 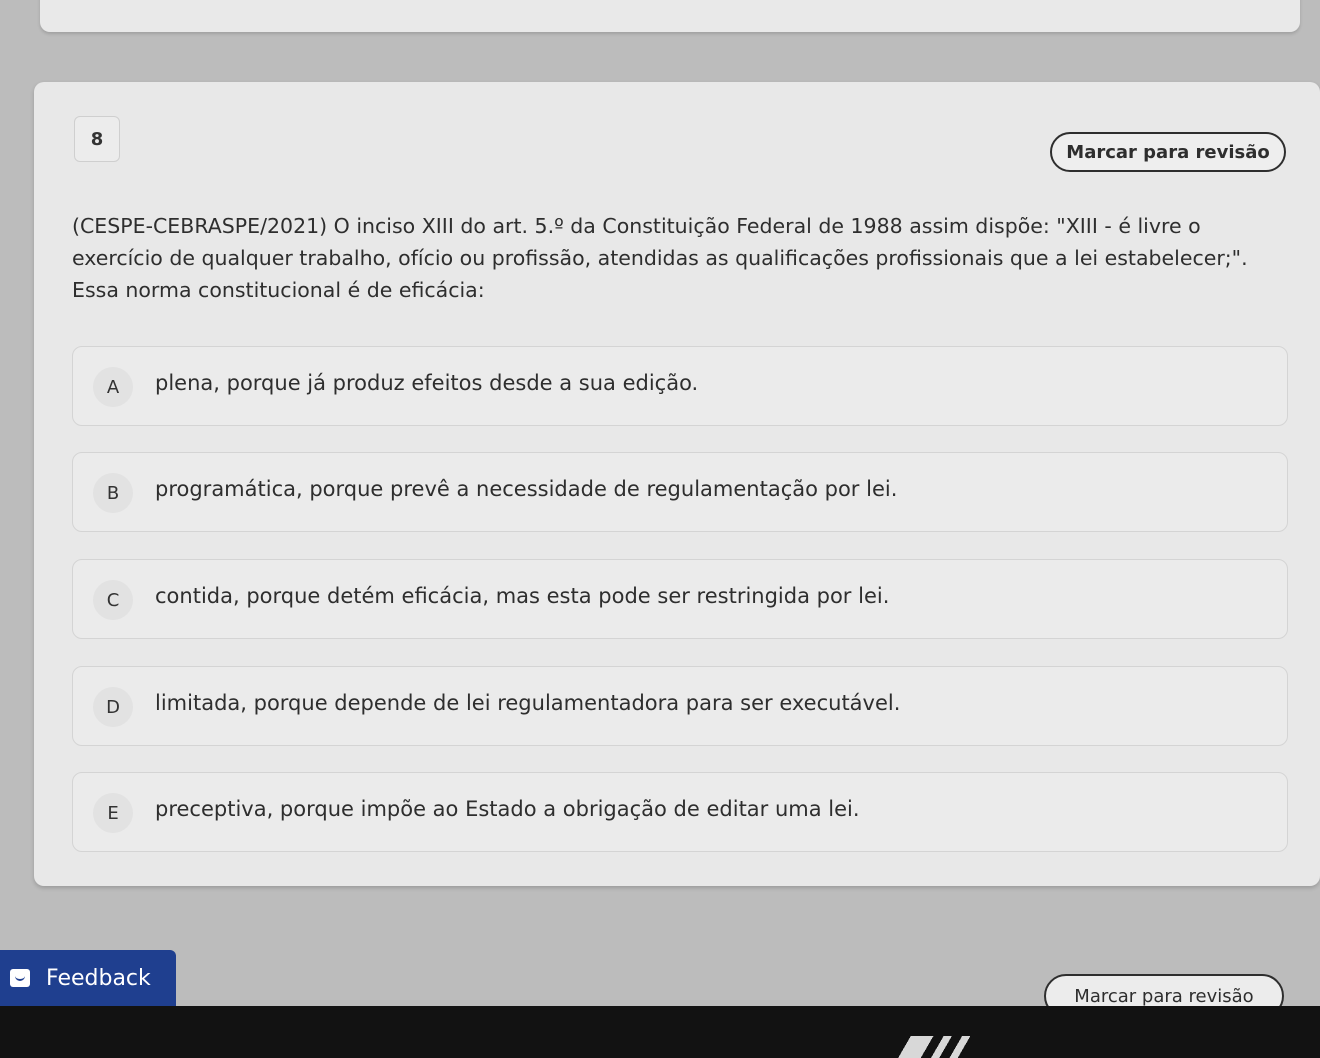 What do you see at coordinates (1168, 152) in the screenshot?
I see `mark-for-review-button: Marcar para revisão` at bounding box center [1168, 152].